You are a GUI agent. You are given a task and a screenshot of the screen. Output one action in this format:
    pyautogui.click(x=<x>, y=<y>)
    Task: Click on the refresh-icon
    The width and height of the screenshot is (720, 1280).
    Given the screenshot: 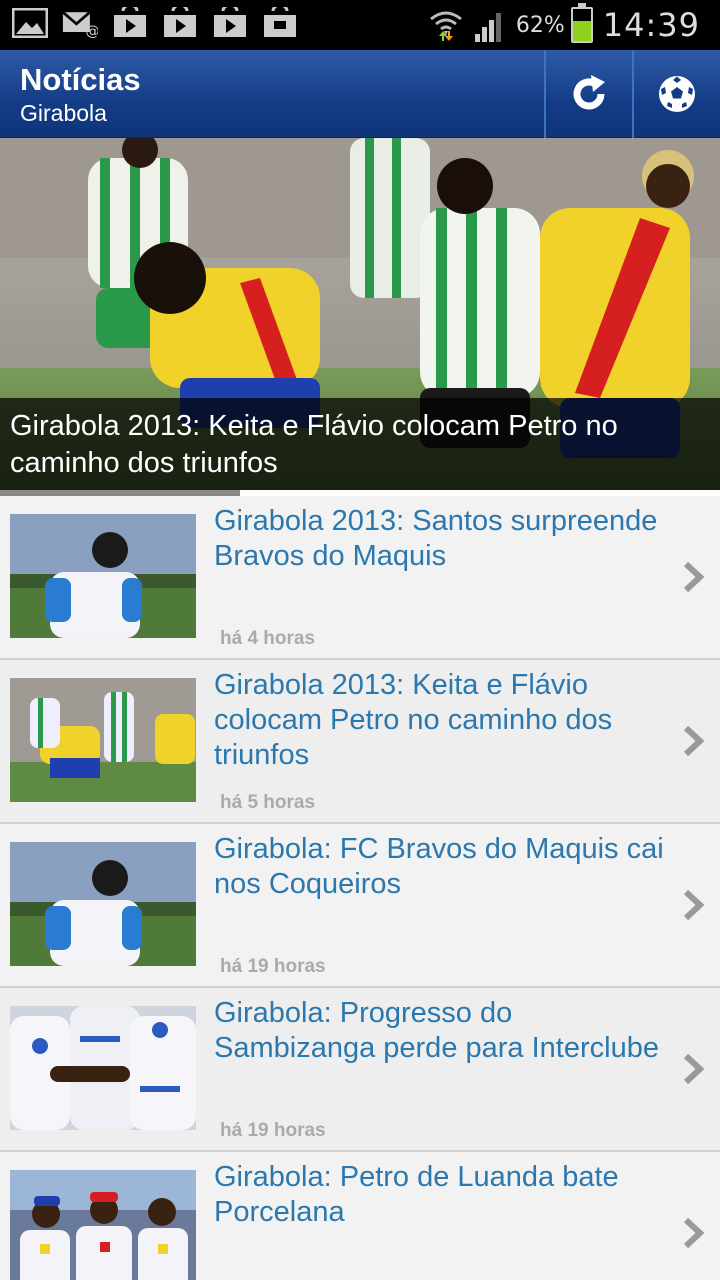 What is the action you would take?
    pyautogui.click(x=589, y=92)
    